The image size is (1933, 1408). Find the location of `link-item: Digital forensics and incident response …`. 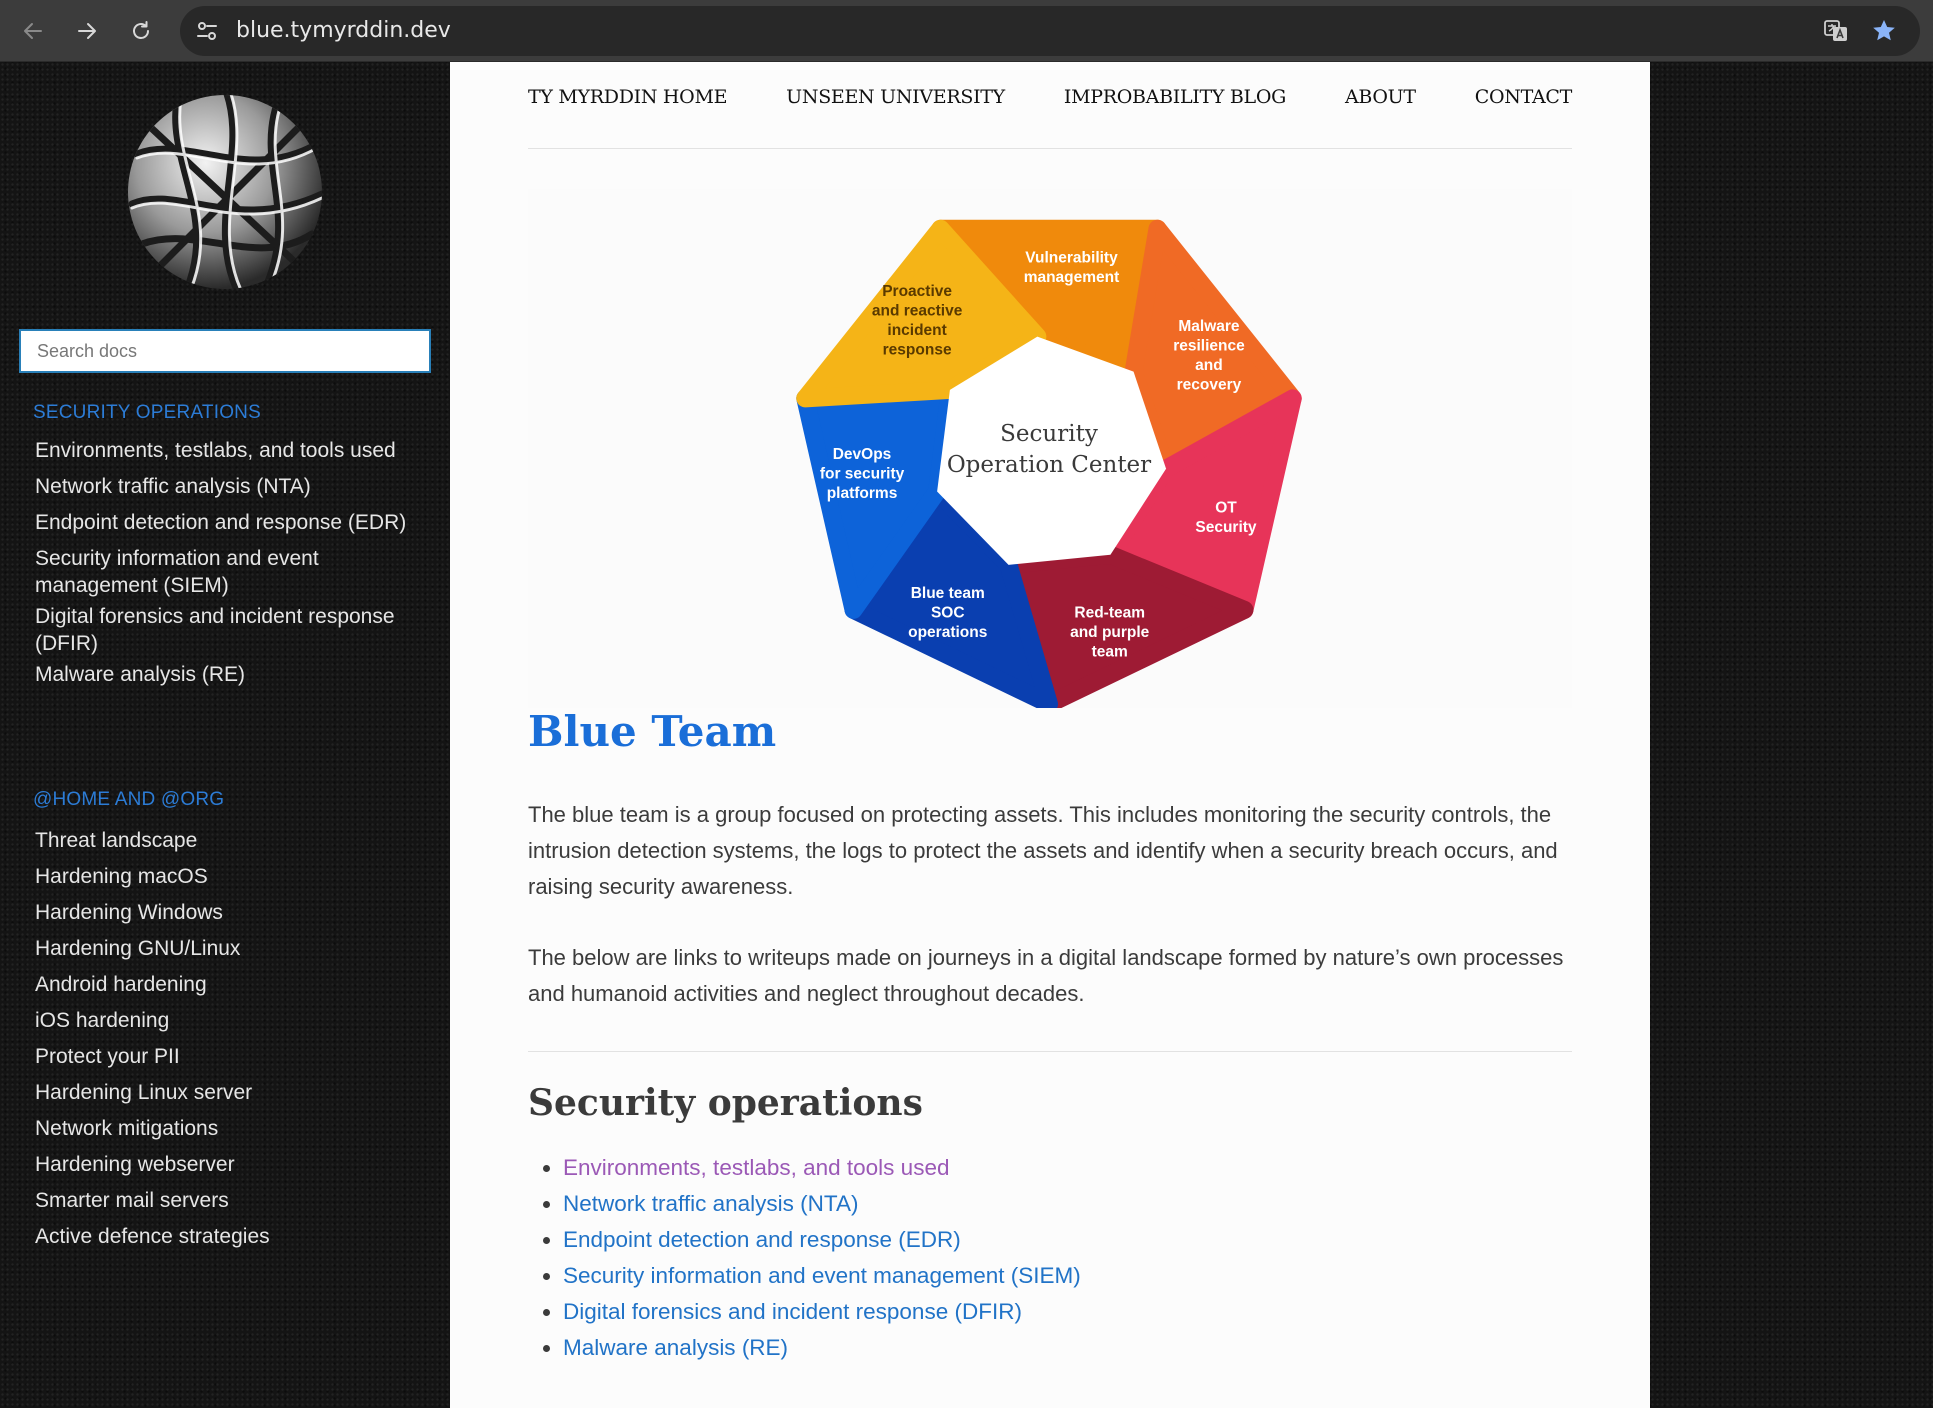

link-item: Digital forensics and incident response … is located at coordinates (822, 1312).